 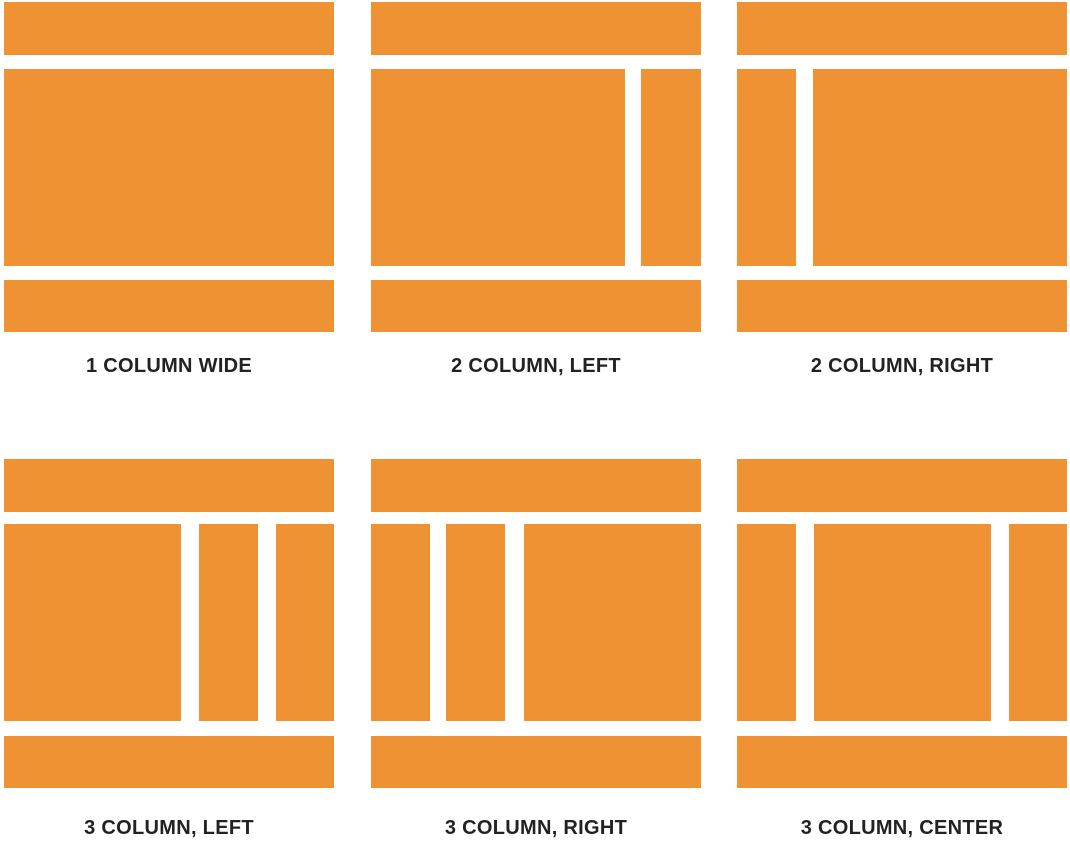 I want to click on layout-caption: 2 COLUMN, LEFT, so click(x=536, y=366).